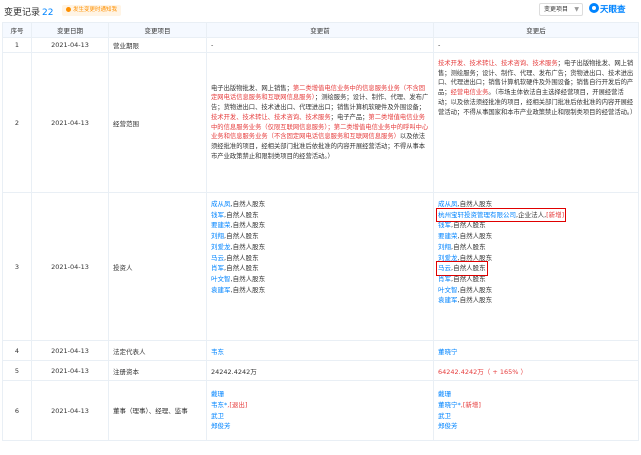 The height and width of the screenshot is (455, 641). I want to click on person-entry: 戴珊, so click(217, 394).